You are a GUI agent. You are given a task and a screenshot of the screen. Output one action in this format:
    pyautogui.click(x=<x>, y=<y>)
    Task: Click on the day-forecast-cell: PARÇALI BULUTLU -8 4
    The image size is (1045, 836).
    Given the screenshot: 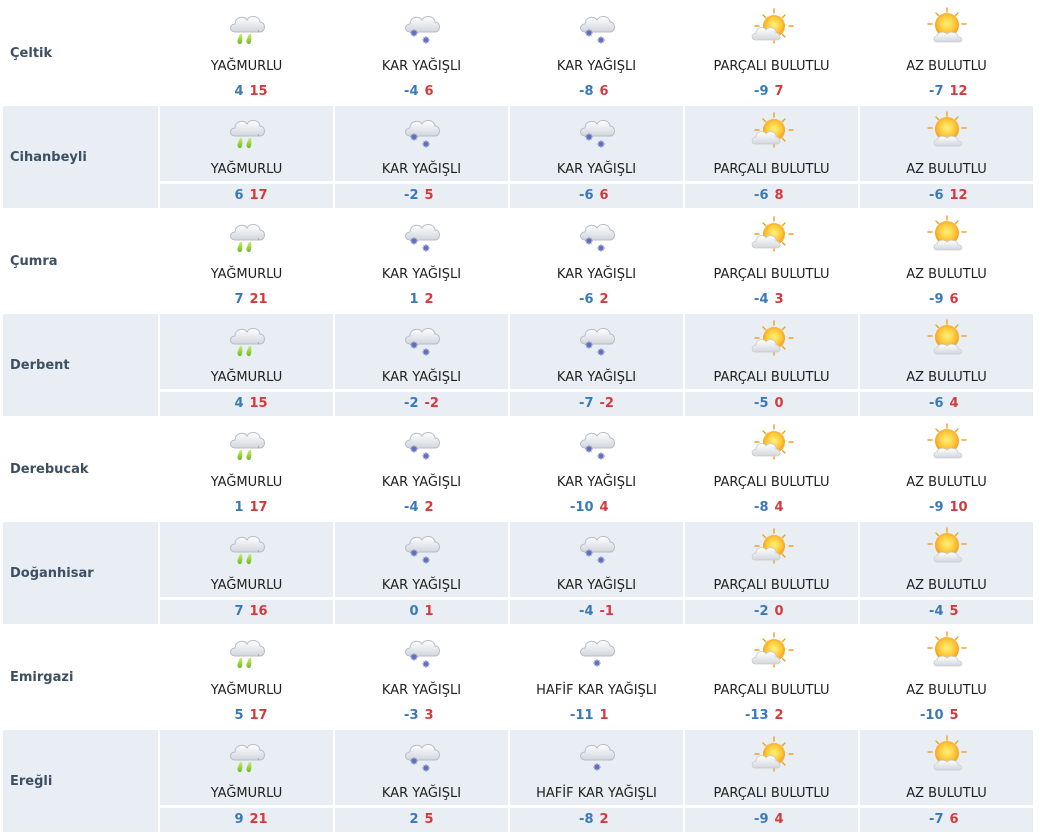 What is the action you would take?
    pyautogui.click(x=771, y=469)
    